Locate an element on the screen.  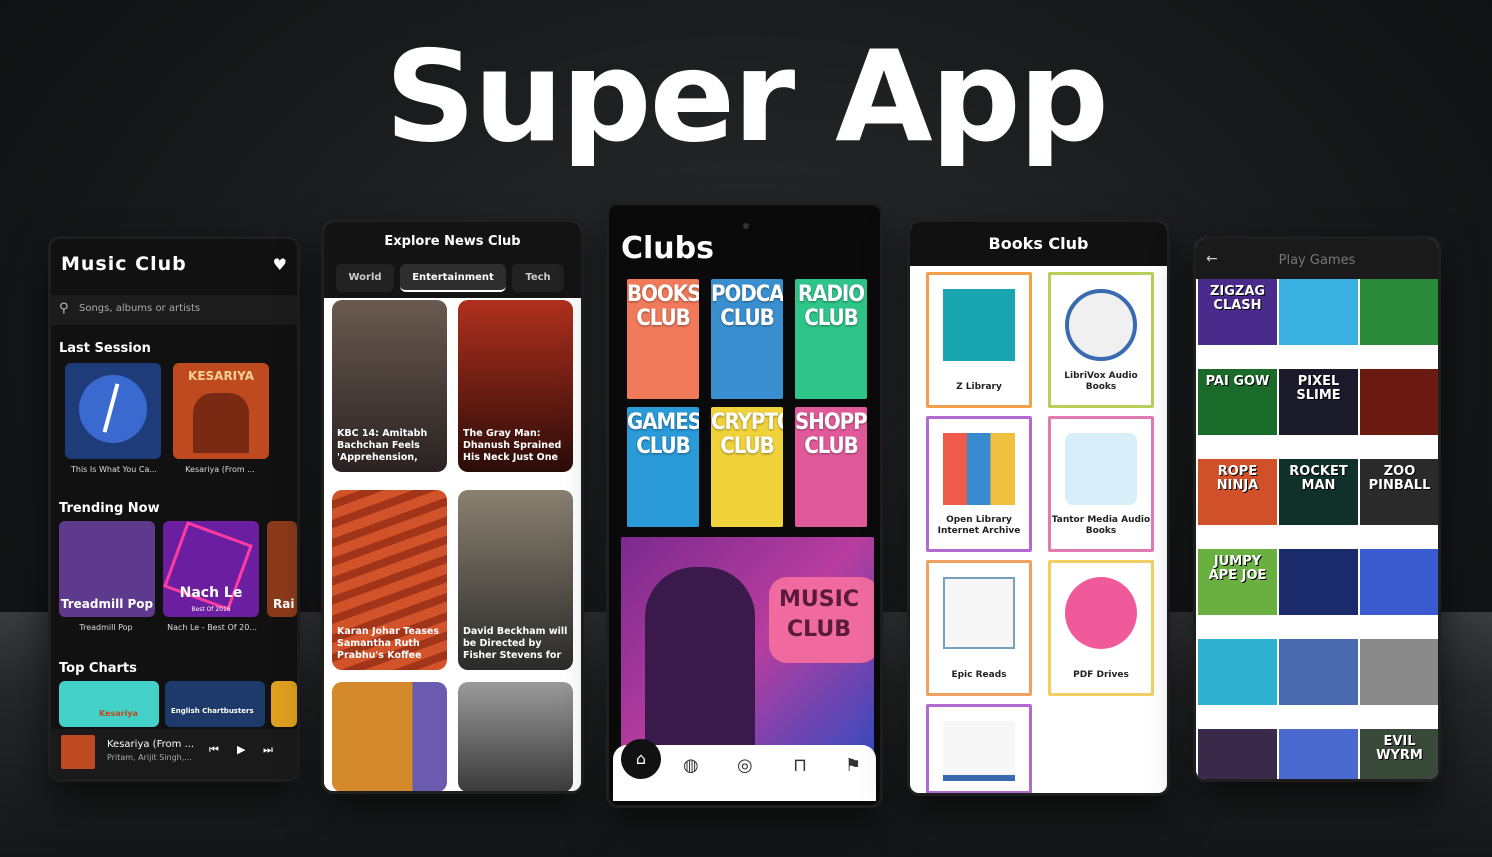
books-header: Books Club is located at coordinates (1038, 244).